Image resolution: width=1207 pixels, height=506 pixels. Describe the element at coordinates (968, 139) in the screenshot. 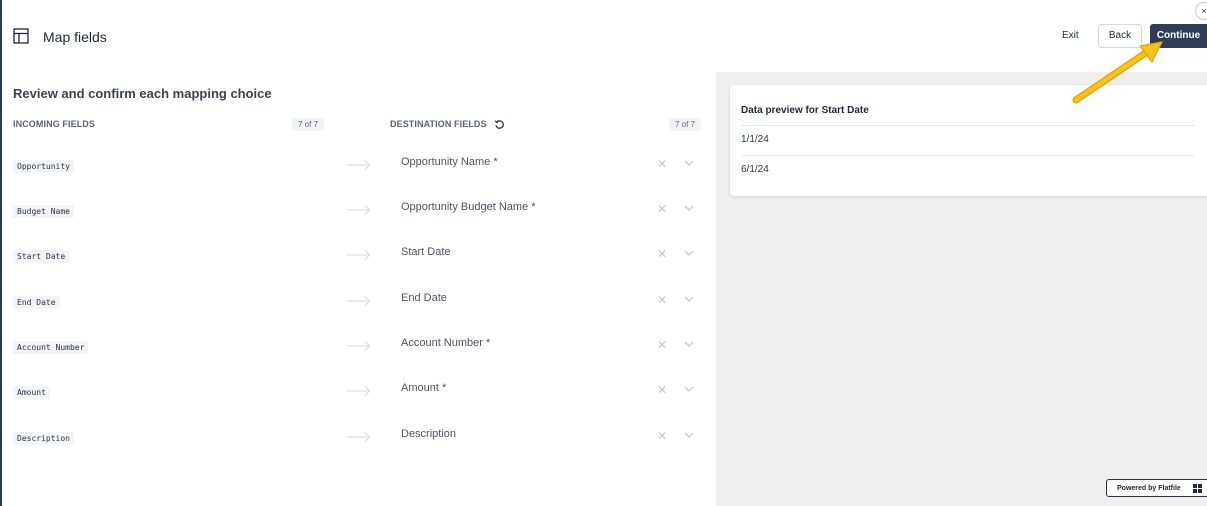

I see `preview-value: 1/1/24` at that location.